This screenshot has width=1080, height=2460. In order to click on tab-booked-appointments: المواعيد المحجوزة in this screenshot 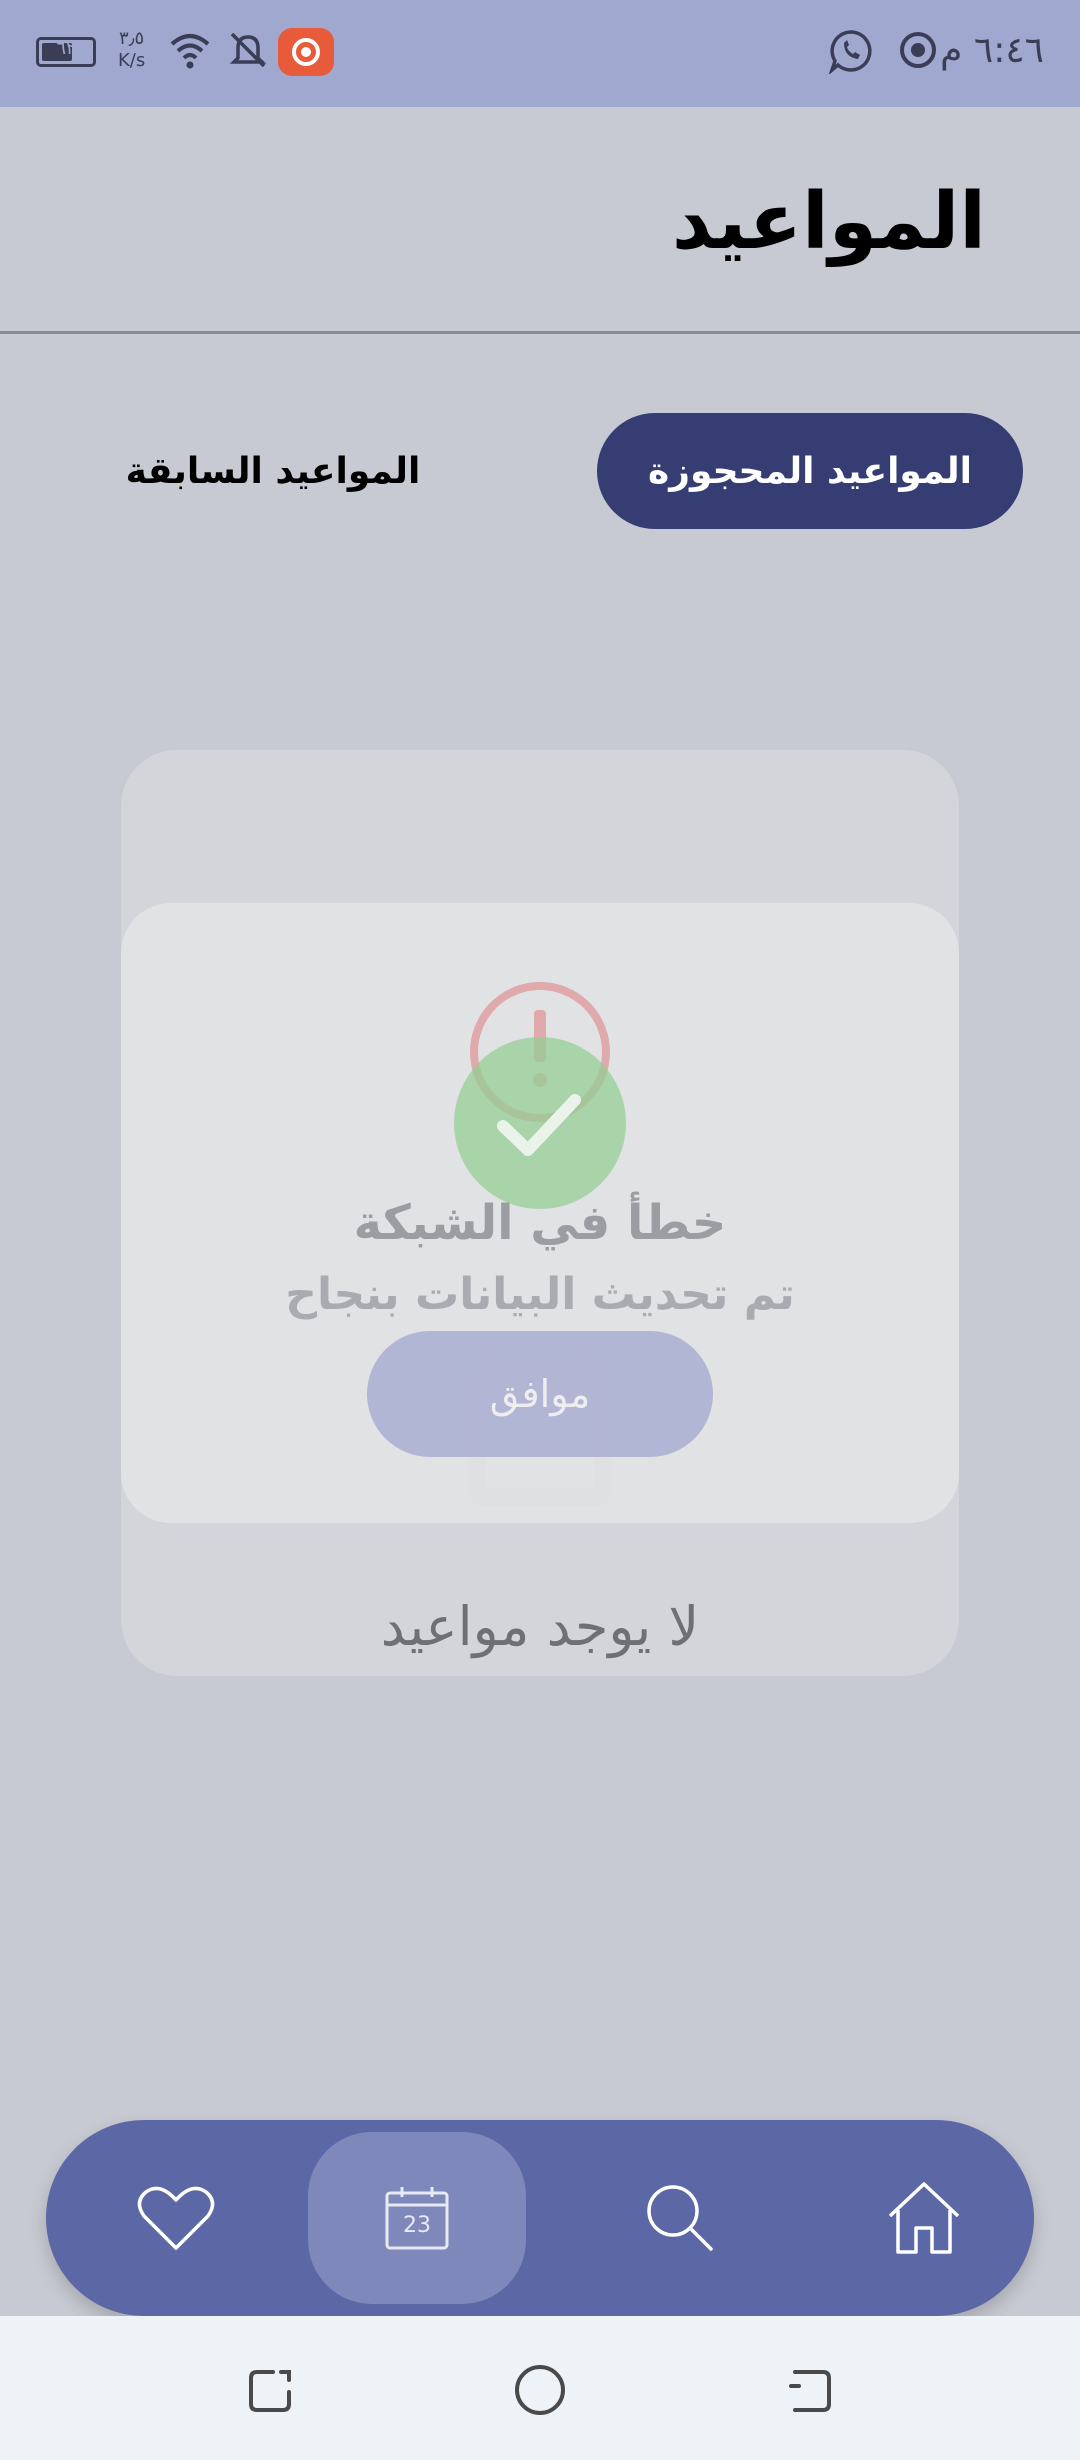, I will do `click(810, 471)`.